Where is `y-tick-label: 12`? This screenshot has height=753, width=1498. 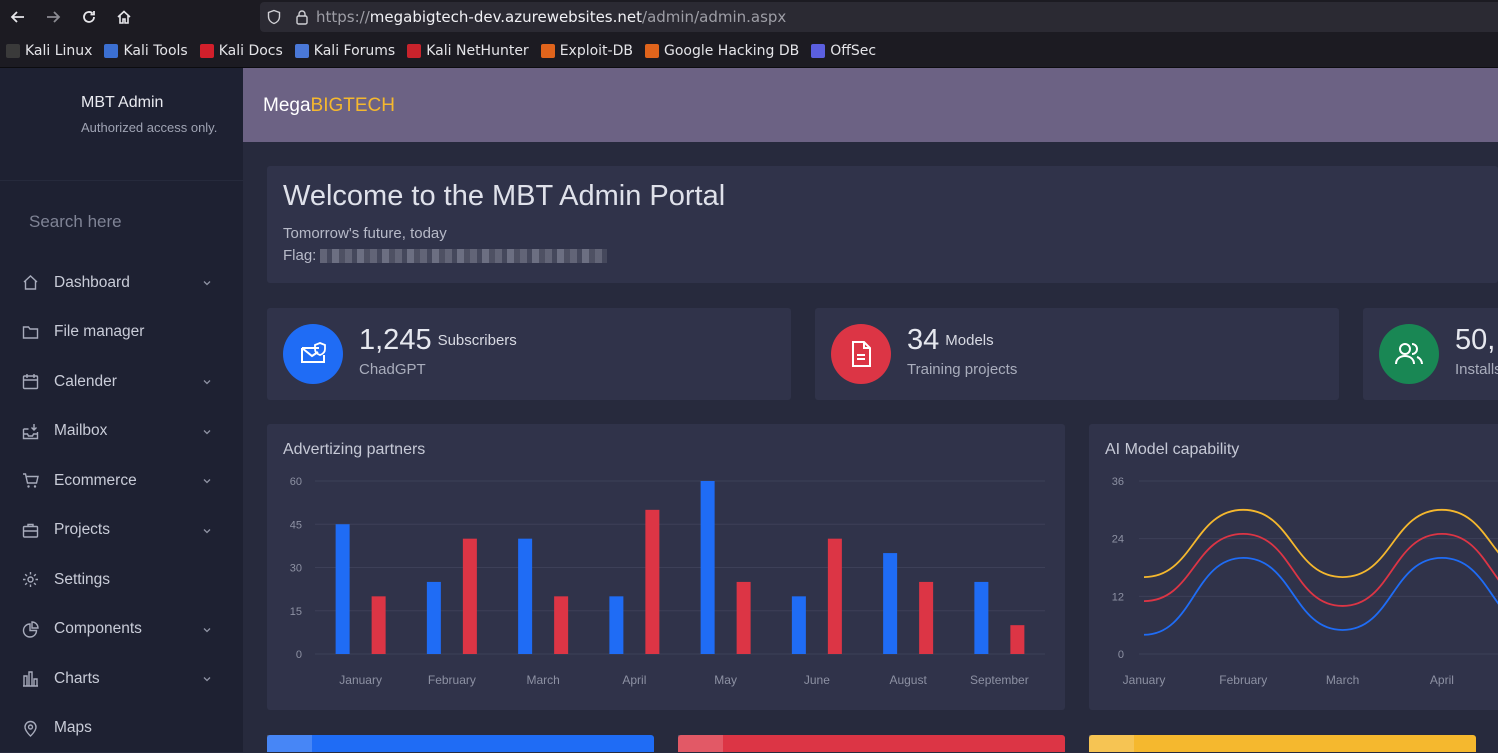 y-tick-label: 12 is located at coordinates (1118, 597).